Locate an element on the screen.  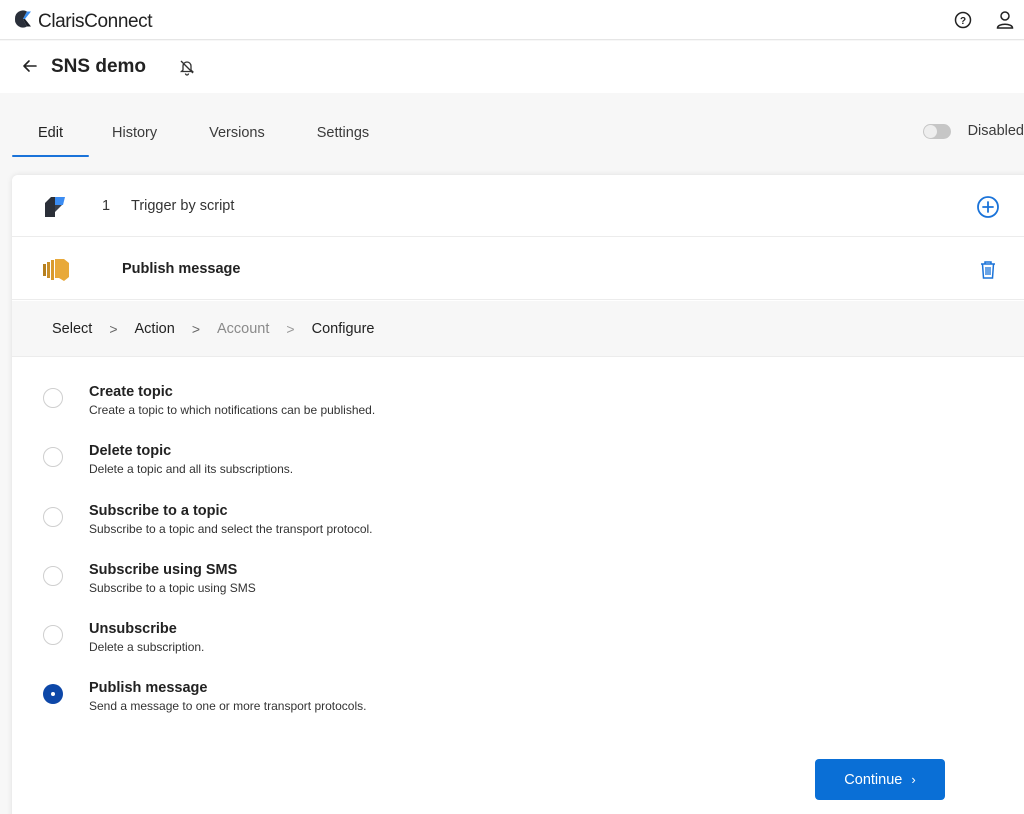
step-label: Trigger by script is located at coordinates (183, 206).